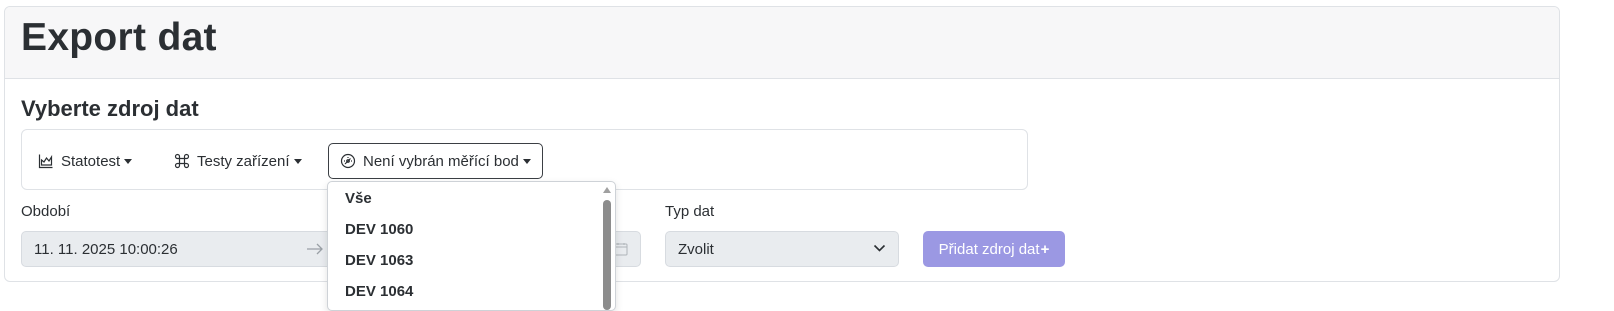 Image resolution: width=1614 pixels, height=311 pixels. Describe the element at coordinates (119, 37) in the screenshot. I see `page-title: Export dat` at that location.